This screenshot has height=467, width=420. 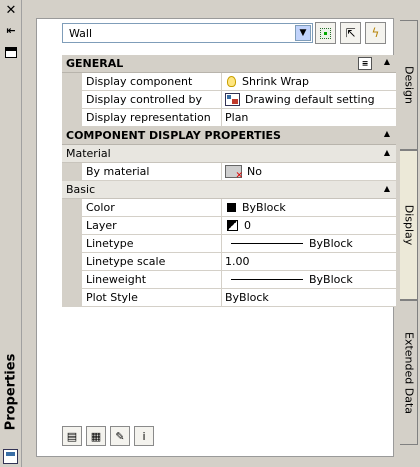 I want to click on property-row: Color ByBlock, so click(x=229, y=208).